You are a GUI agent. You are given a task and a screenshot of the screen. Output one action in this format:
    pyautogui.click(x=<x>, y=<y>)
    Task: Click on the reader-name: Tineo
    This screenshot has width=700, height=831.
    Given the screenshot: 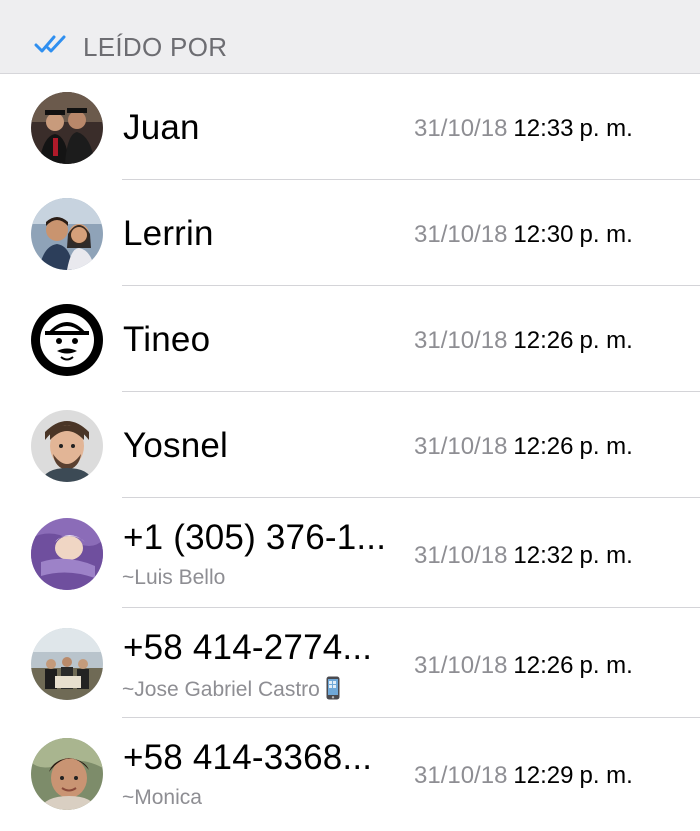 What is the action you would take?
    pyautogui.click(x=167, y=339)
    